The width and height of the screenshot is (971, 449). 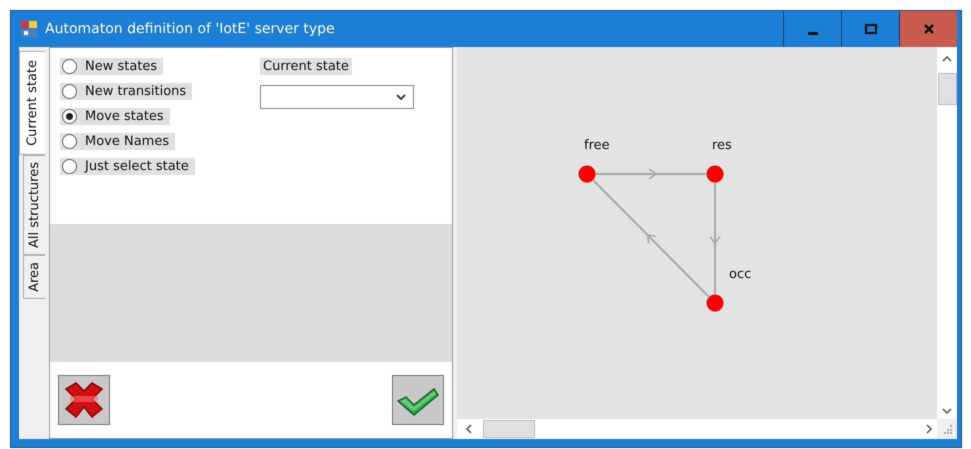 I want to click on horizontal-scrollbar, so click(x=697, y=429).